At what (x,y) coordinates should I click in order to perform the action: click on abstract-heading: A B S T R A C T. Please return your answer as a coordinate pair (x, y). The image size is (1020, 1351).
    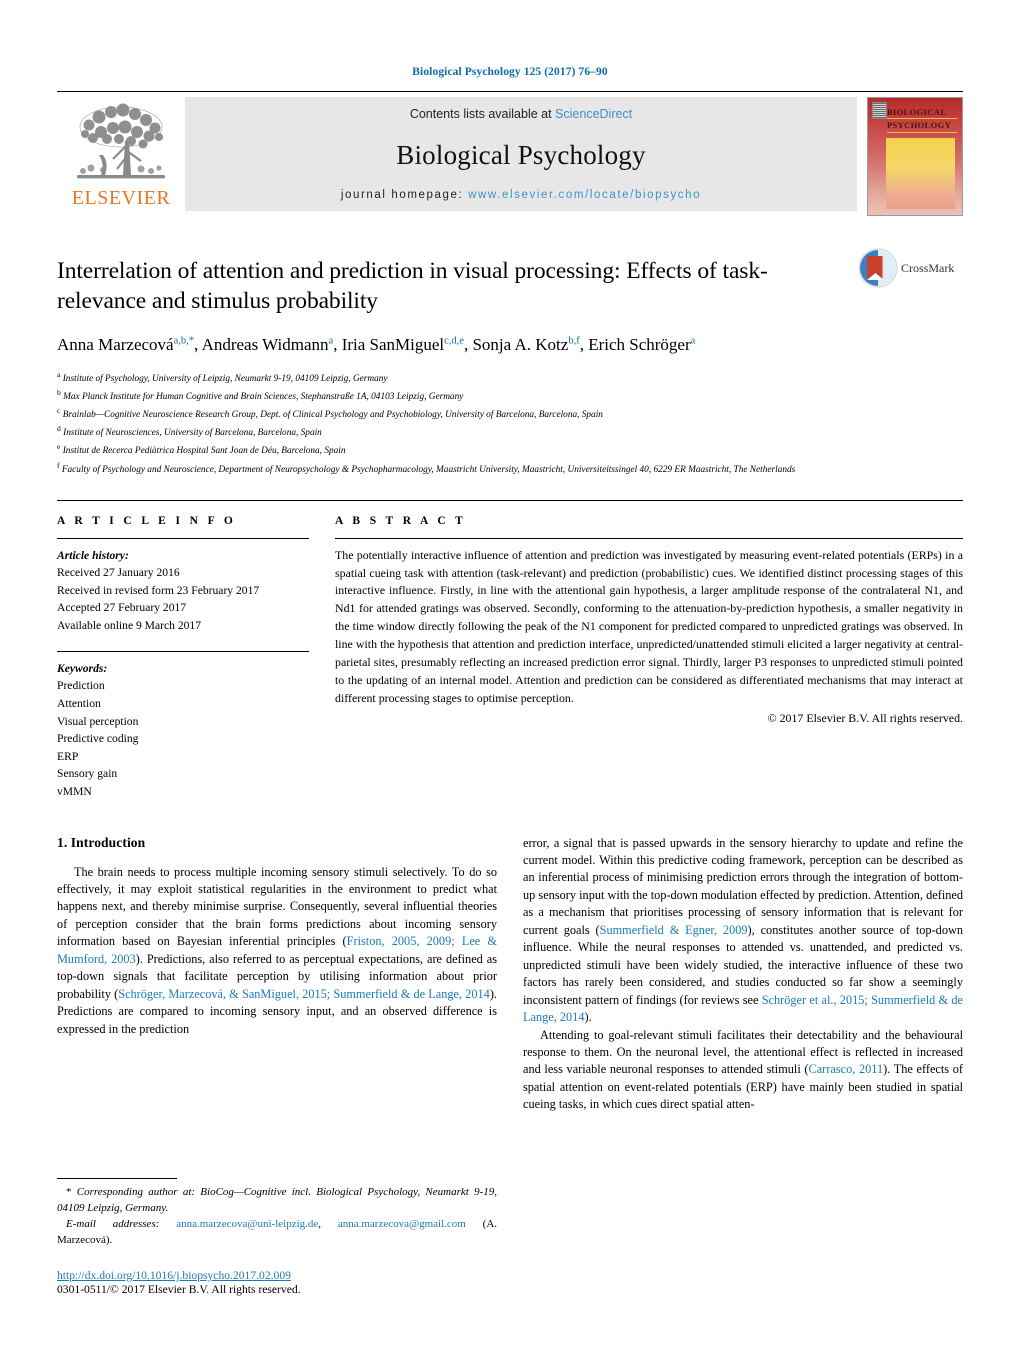
    Looking at the image, I should click on (401, 520).